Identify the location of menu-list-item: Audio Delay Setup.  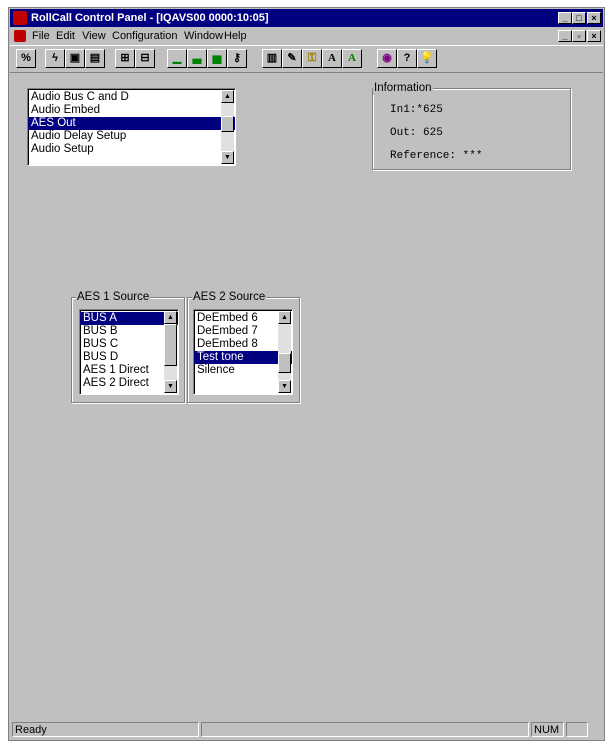
(131, 136).